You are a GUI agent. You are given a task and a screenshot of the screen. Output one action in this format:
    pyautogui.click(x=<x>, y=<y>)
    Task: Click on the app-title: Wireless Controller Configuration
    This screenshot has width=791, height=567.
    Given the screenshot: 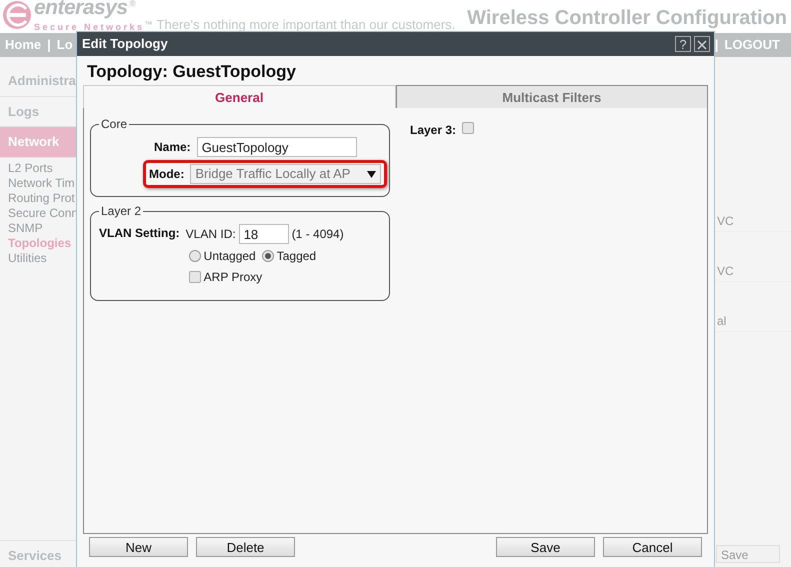 What is the action you would take?
    pyautogui.click(x=627, y=18)
    